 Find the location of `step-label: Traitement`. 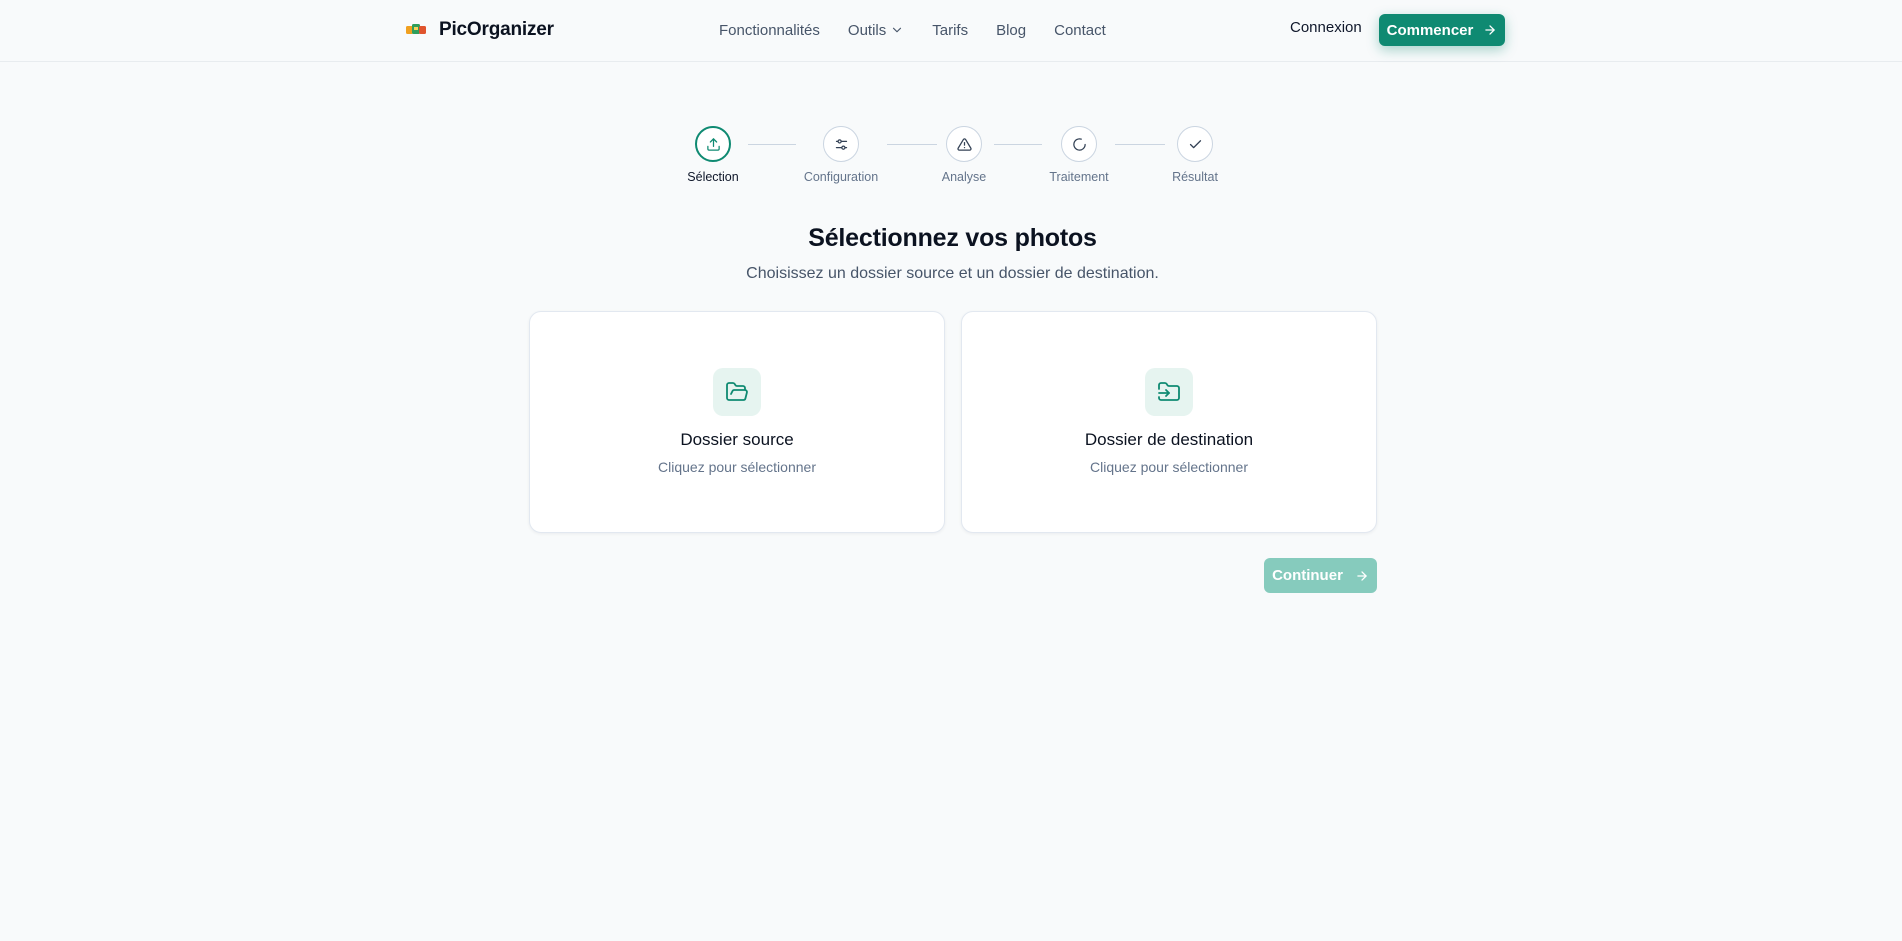

step-label: Traitement is located at coordinates (1079, 177).